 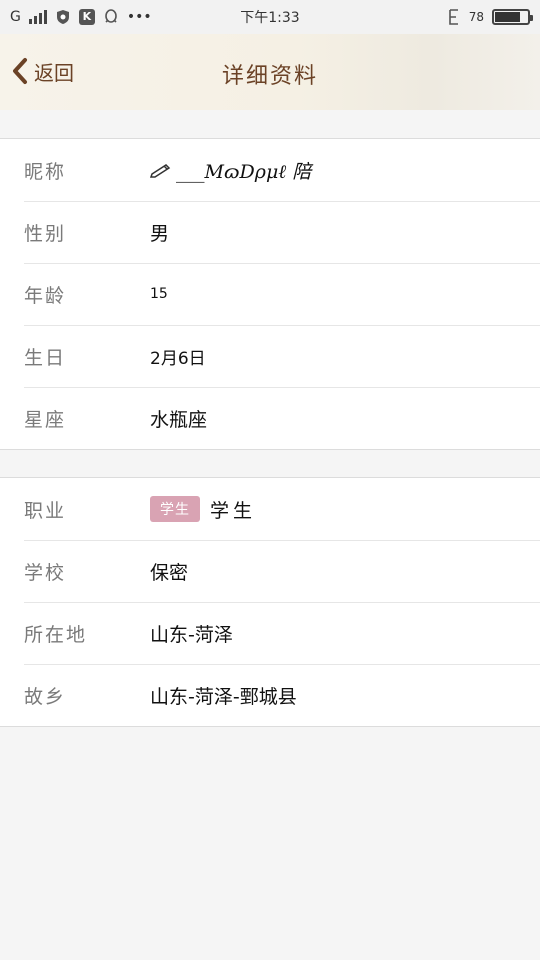 What do you see at coordinates (270, 17) in the screenshot?
I see `status-bar: G K ••• 下午1:33 78` at bounding box center [270, 17].